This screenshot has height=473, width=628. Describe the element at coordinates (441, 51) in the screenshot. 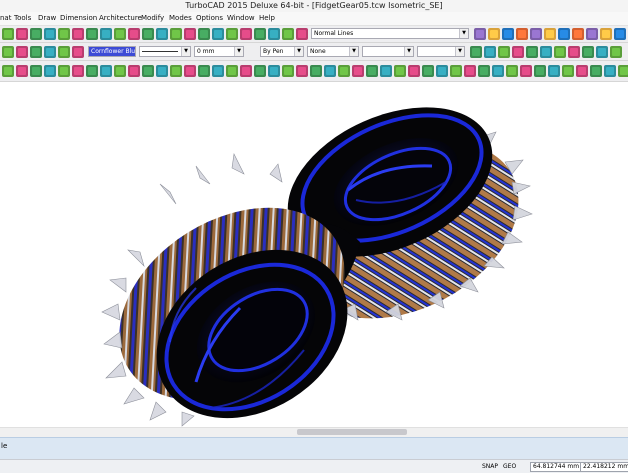

I see `blank-select-2: ▼` at that location.